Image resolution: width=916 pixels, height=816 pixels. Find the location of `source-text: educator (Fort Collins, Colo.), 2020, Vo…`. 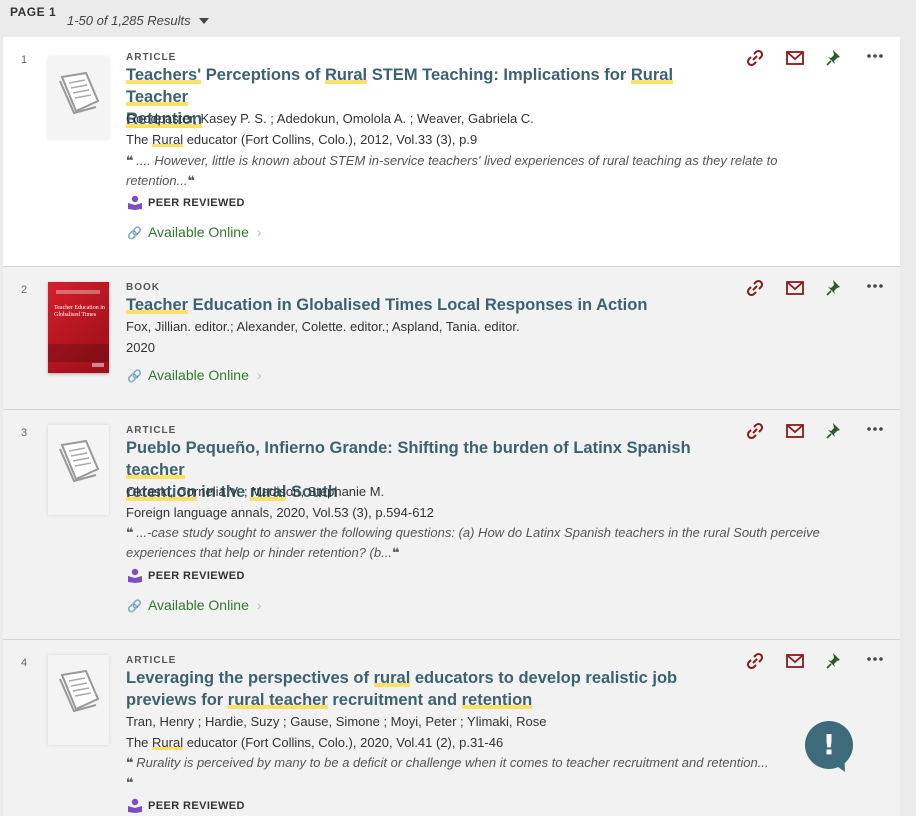

source-text: educator (Fort Collins, Colo.), 2020, Vo… is located at coordinates (343, 742).